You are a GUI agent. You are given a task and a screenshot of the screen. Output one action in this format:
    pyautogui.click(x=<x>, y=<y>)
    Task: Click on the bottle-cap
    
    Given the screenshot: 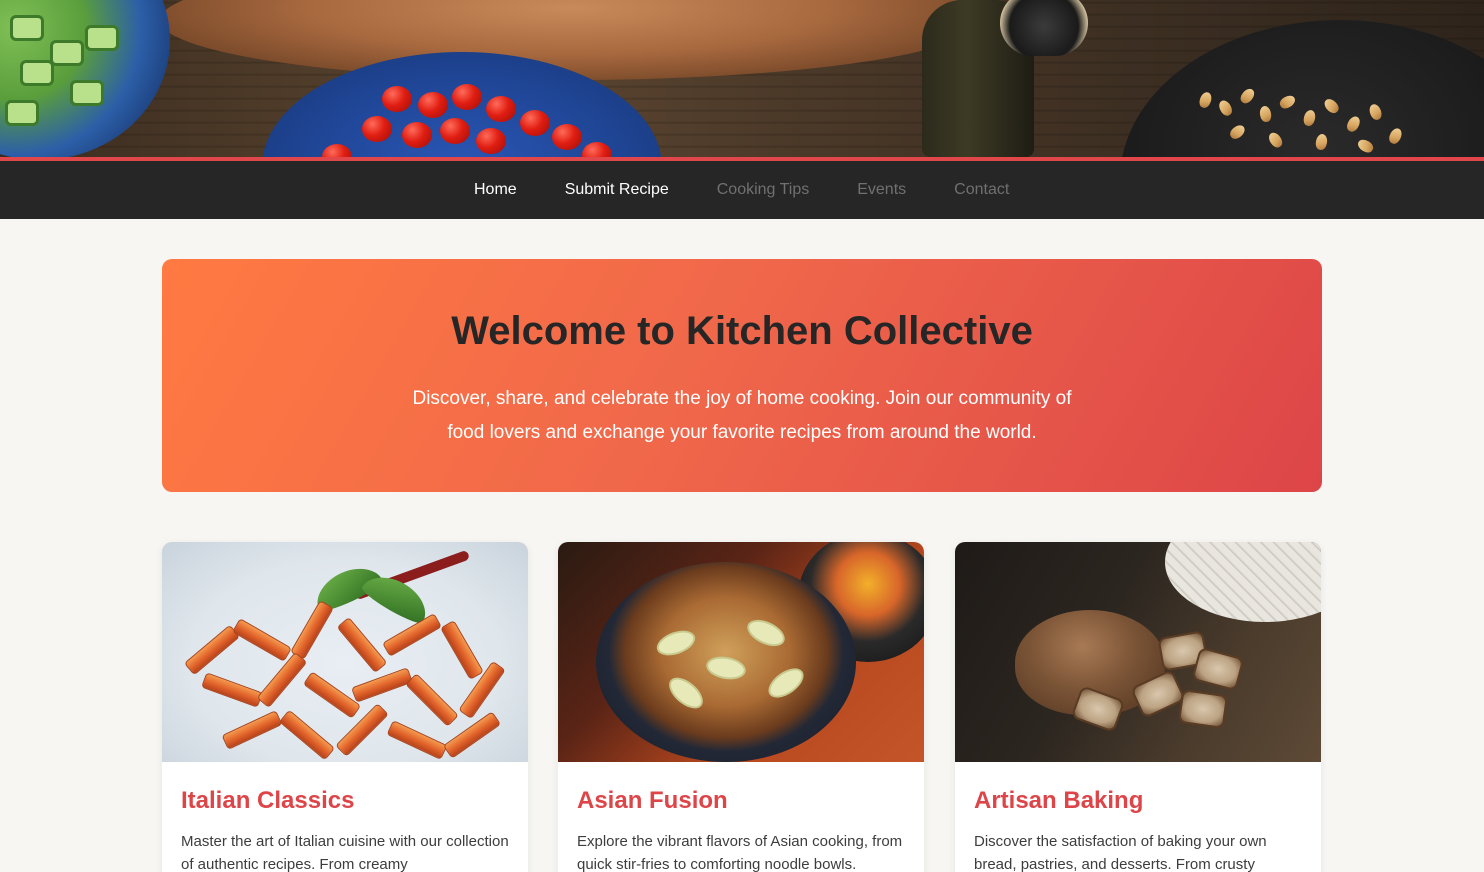 What is the action you would take?
    pyautogui.click(x=1044, y=28)
    